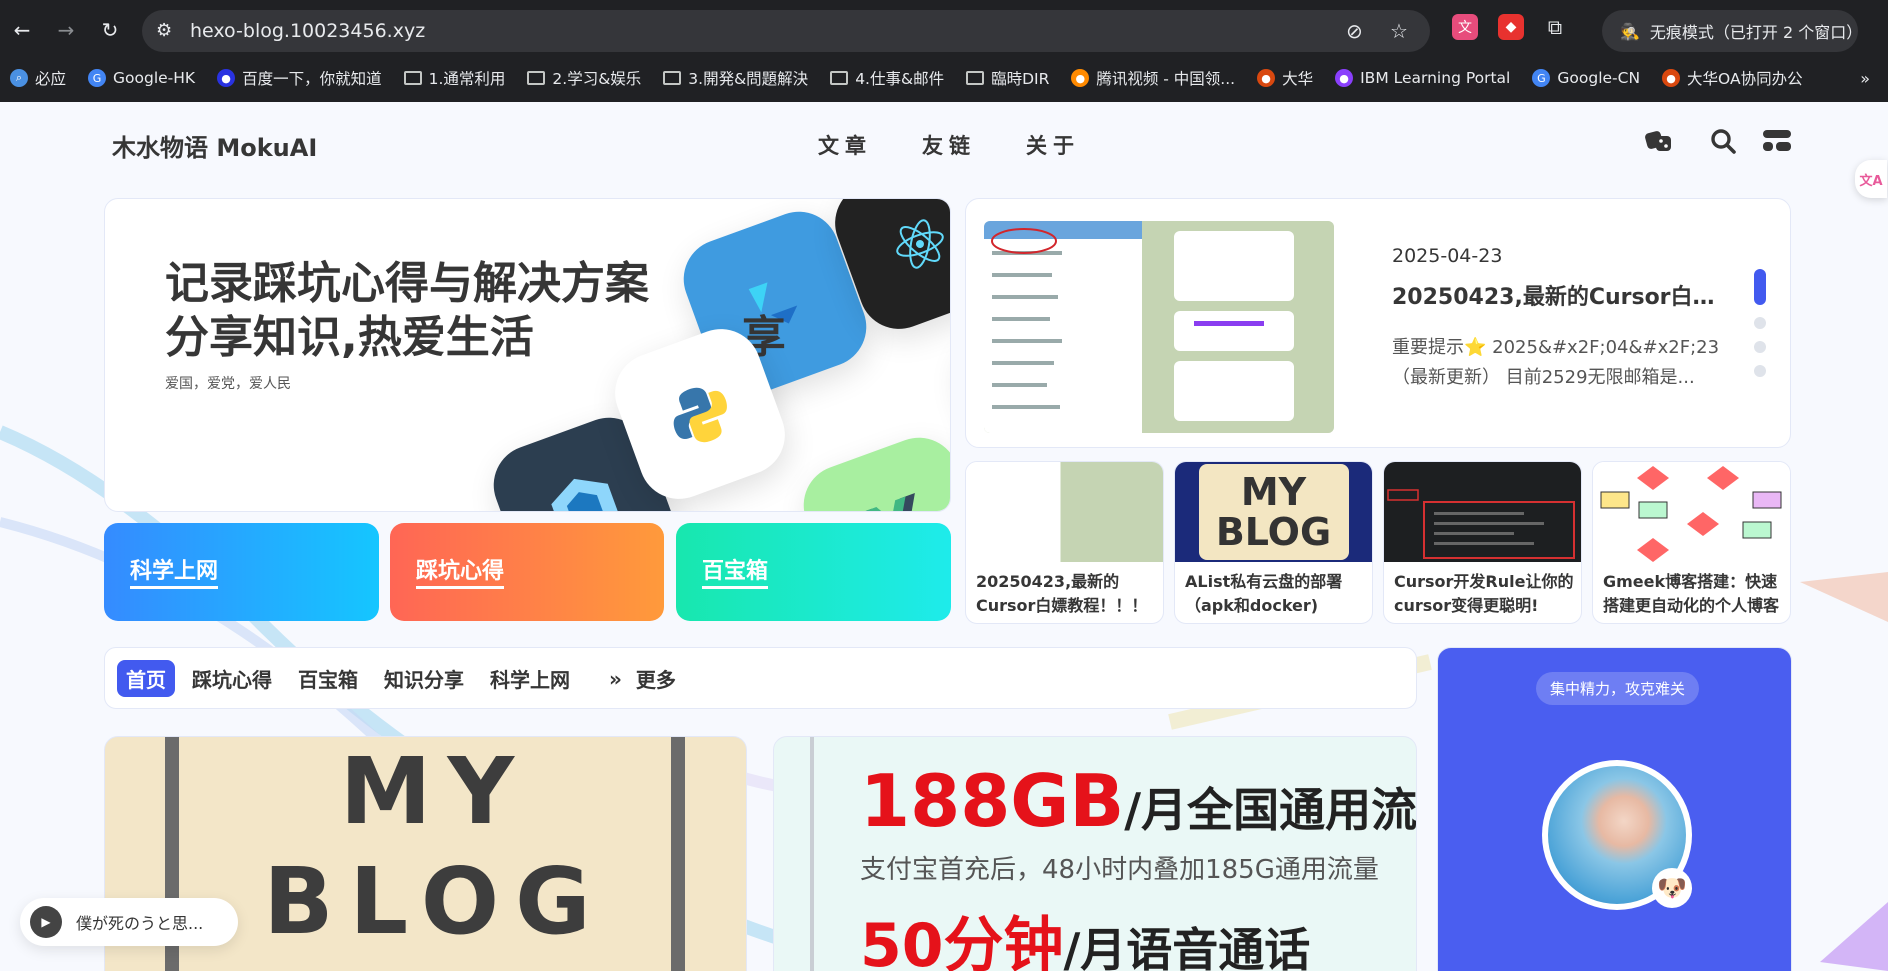 This screenshot has height=971, width=1888. What do you see at coordinates (435, 846) in the screenshot?
I see `blog-cover-text: MY BLOG` at bounding box center [435, 846].